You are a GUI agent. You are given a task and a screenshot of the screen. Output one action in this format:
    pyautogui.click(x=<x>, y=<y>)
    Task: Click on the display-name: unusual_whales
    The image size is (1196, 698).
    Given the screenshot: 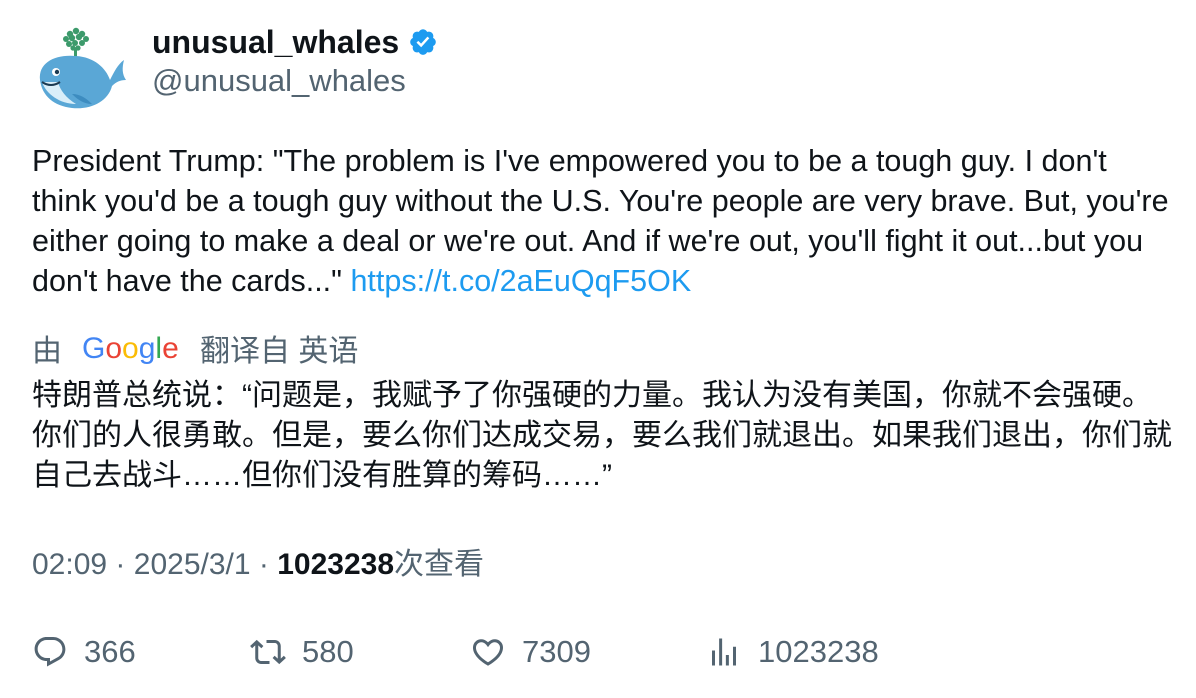 What is the action you would take?
    pyautogui.click(x=275, y=42)
    